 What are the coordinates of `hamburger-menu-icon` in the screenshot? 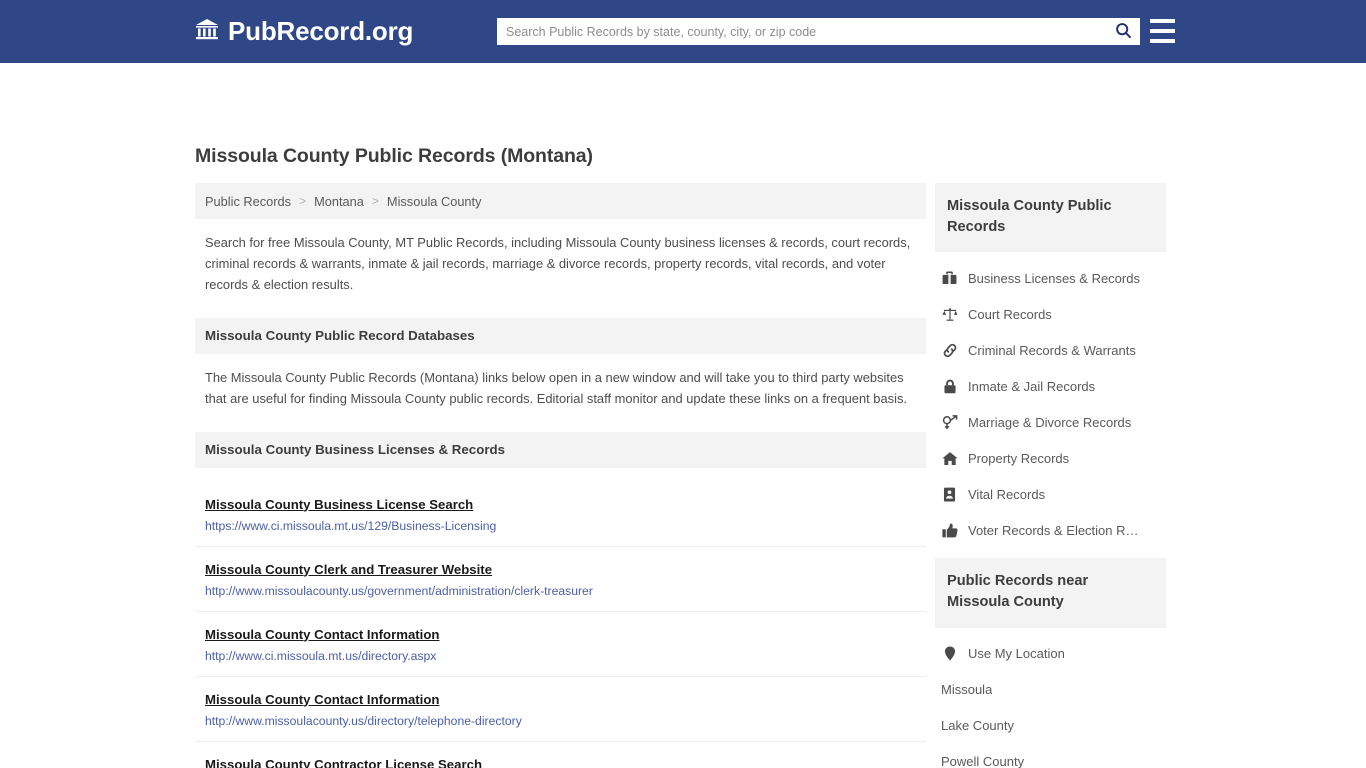 It's located at (1162, 31).